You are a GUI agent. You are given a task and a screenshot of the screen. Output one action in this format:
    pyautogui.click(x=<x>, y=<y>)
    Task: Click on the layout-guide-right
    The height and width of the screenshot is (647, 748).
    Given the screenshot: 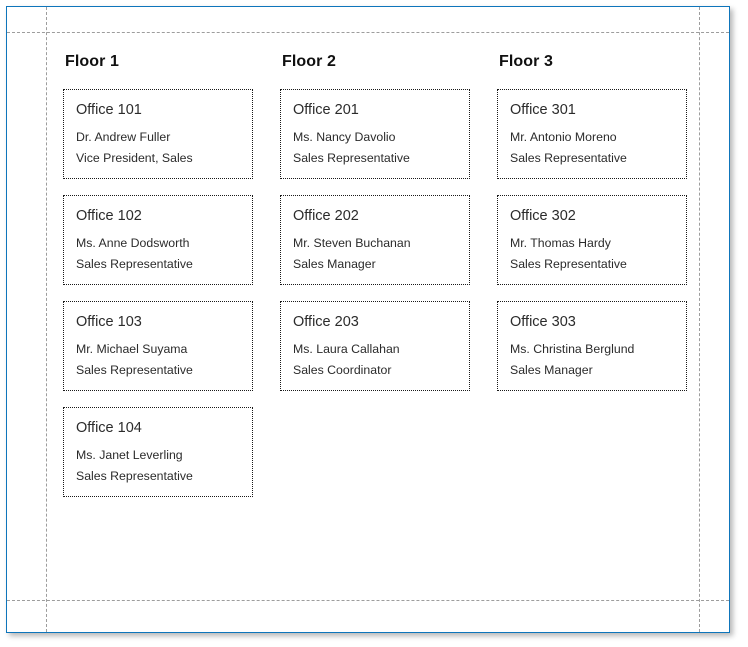 What is the action you would take?
    pyautogui.click(x=699, y=319)
    